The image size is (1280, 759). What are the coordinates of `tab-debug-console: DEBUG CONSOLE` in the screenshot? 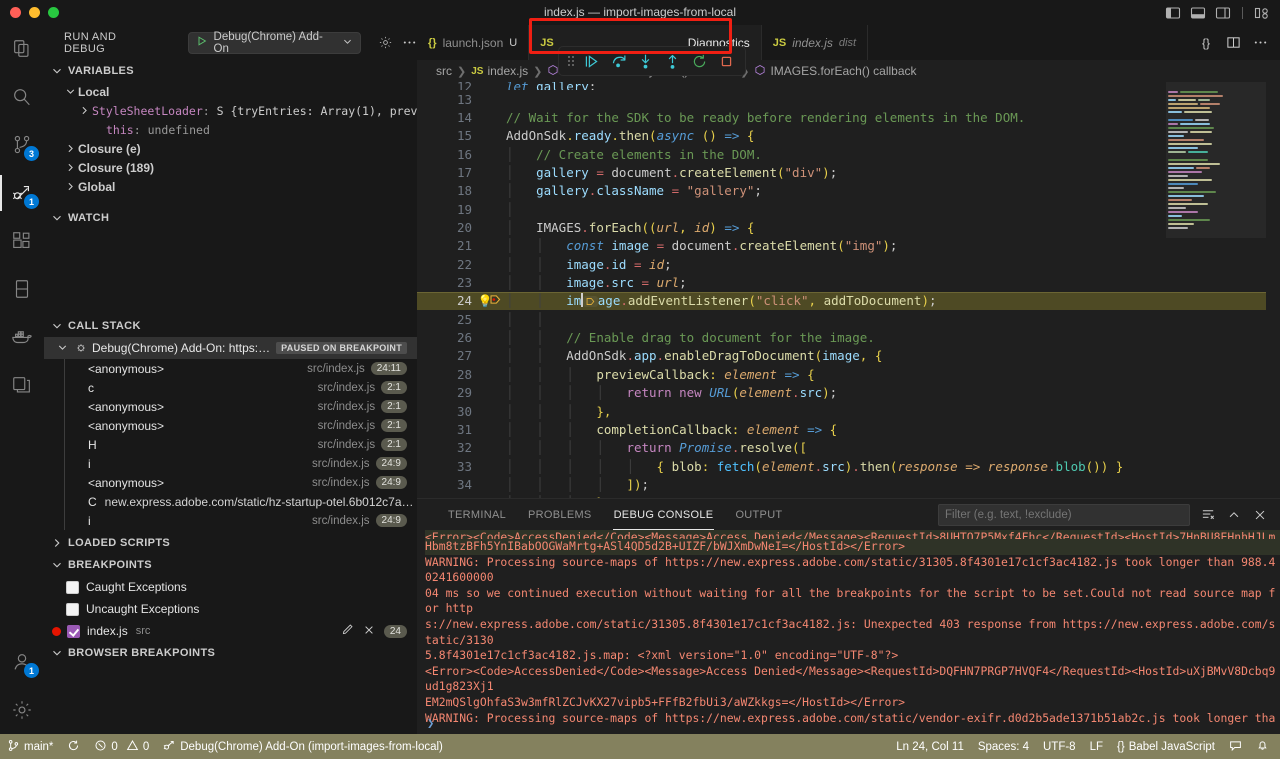 It's located at (664, 514).